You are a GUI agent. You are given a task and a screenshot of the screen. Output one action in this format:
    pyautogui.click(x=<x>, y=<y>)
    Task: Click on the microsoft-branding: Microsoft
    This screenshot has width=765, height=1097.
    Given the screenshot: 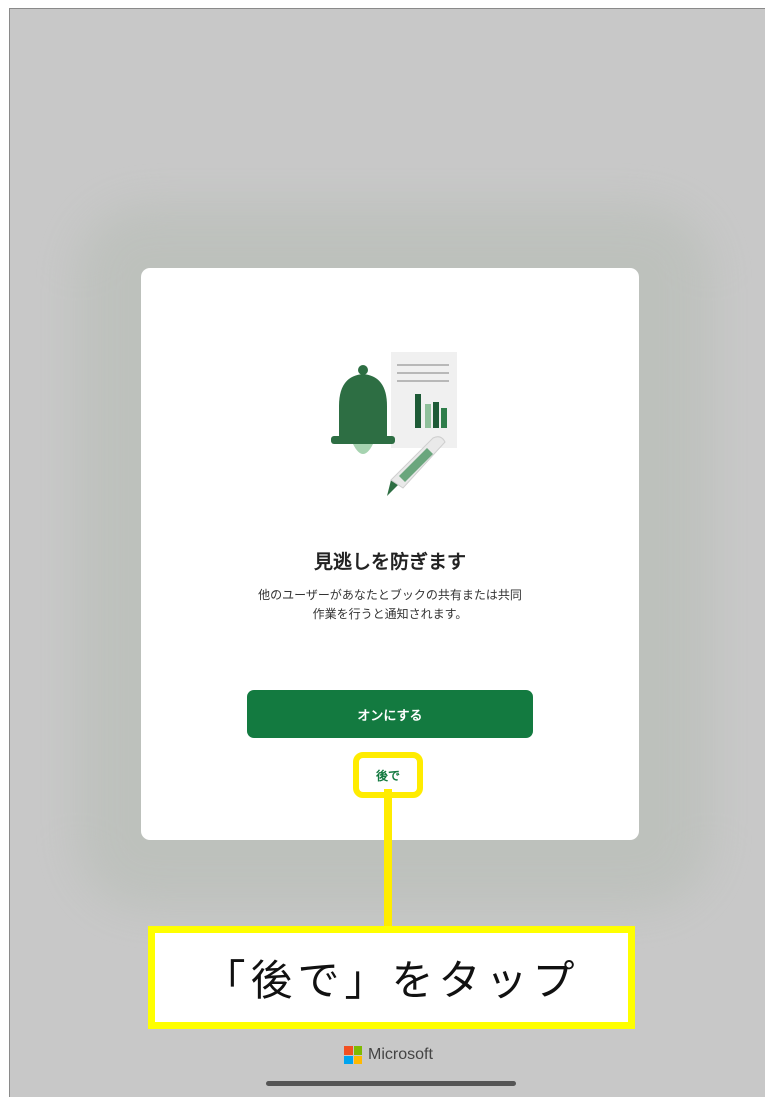 What is the action you would take?
    pyautogui.click(x=388, y=1055)
    